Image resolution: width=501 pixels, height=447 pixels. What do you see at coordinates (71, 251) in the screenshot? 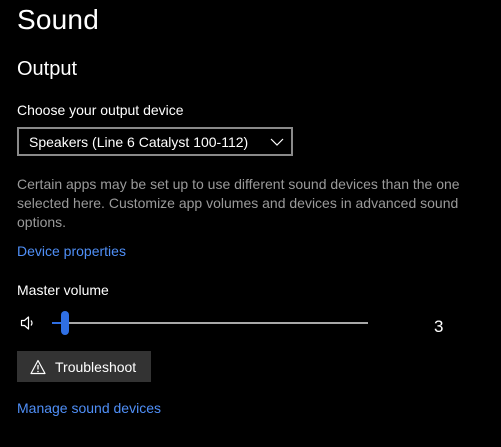
I see `device-properties-link: Device properties` at bounding box center [71, 251].